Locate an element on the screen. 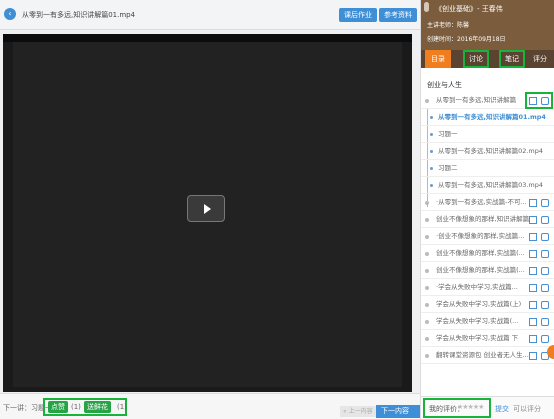  star-rating: ★★★★★ is located at coordinates (470, 407).